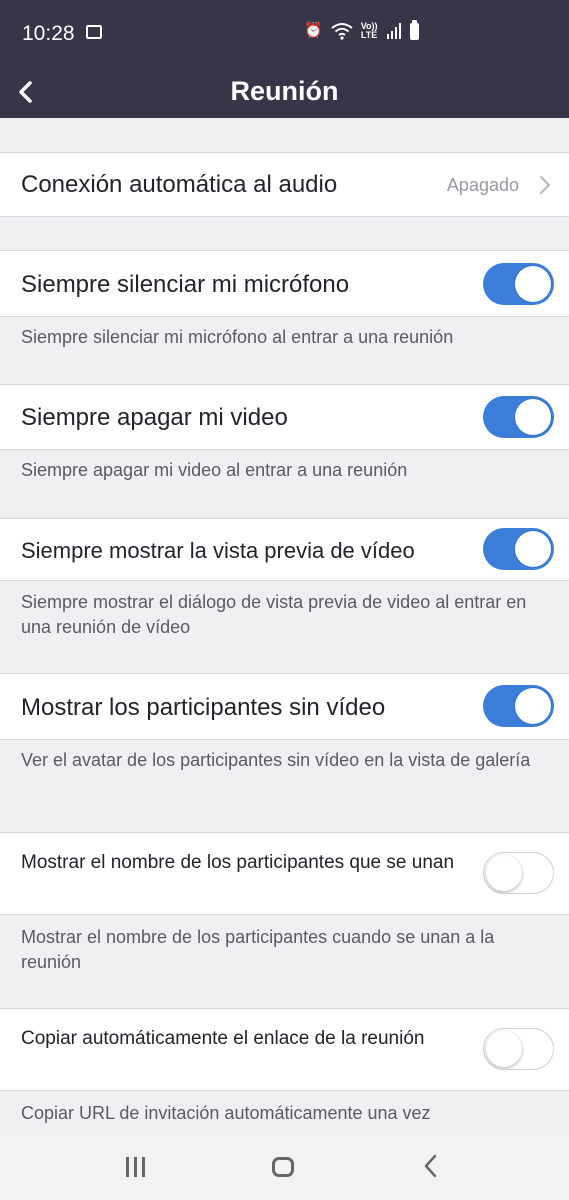 Image resolution: width=569 pixels, height=1200 pixels. I want to click on setting-label-audio: Conexión automática al audio, so click(179, 184).